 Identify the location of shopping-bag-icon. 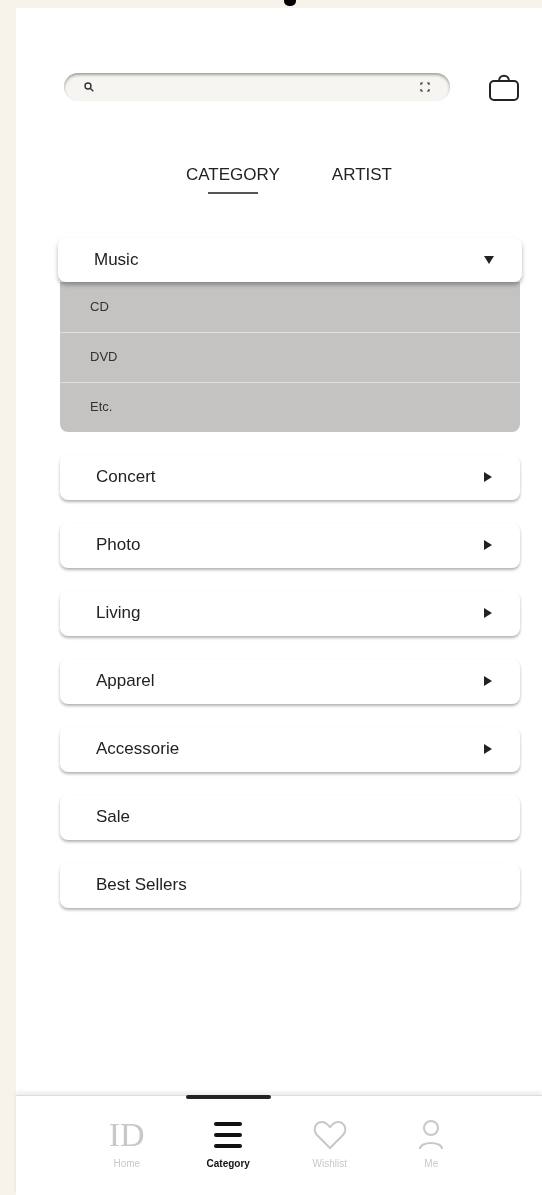
(504, 87).